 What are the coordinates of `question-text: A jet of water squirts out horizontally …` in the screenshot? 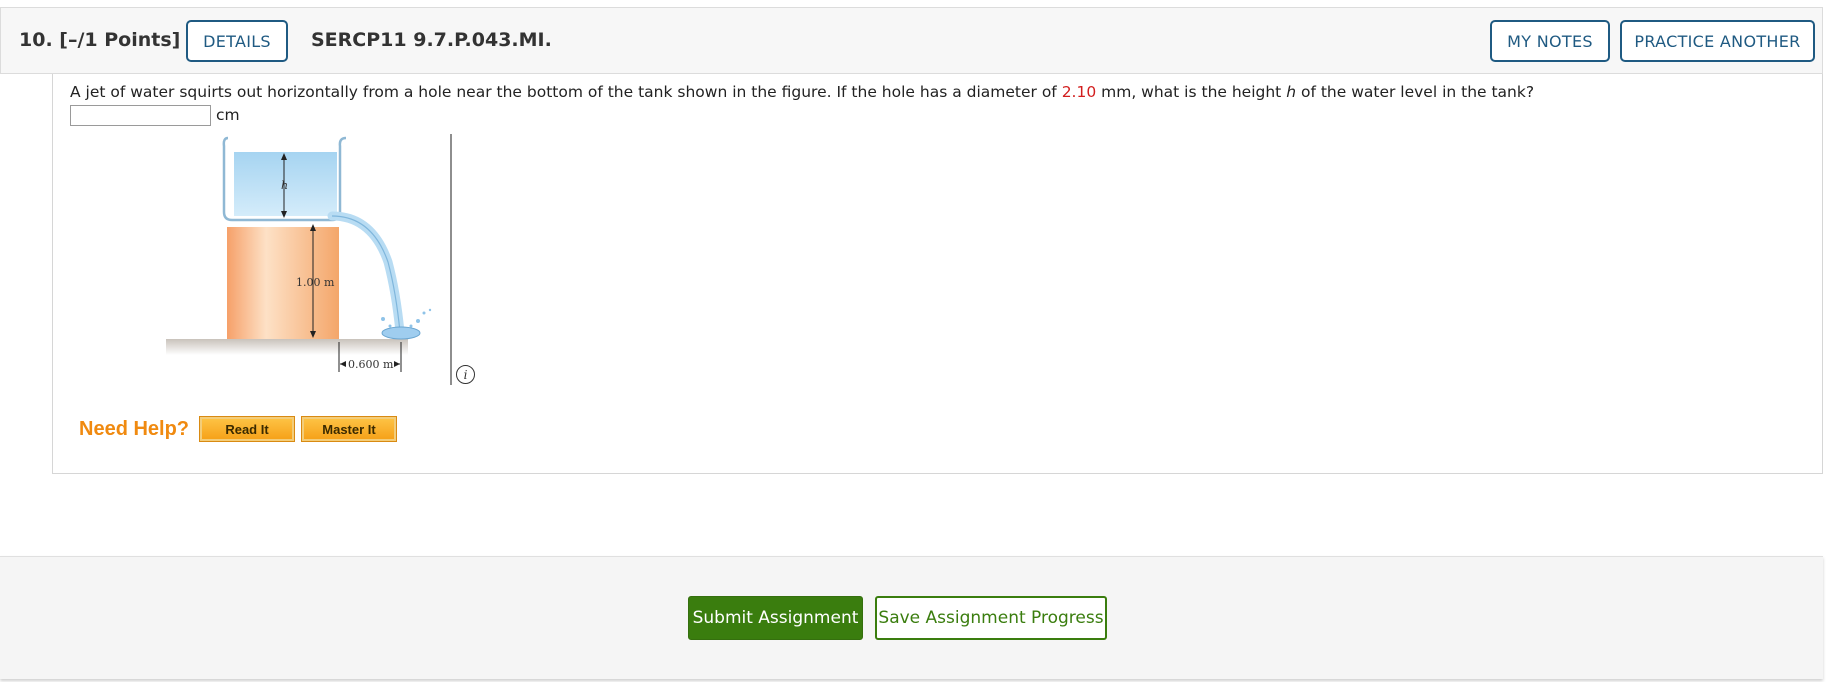 It's located at (802, 92).